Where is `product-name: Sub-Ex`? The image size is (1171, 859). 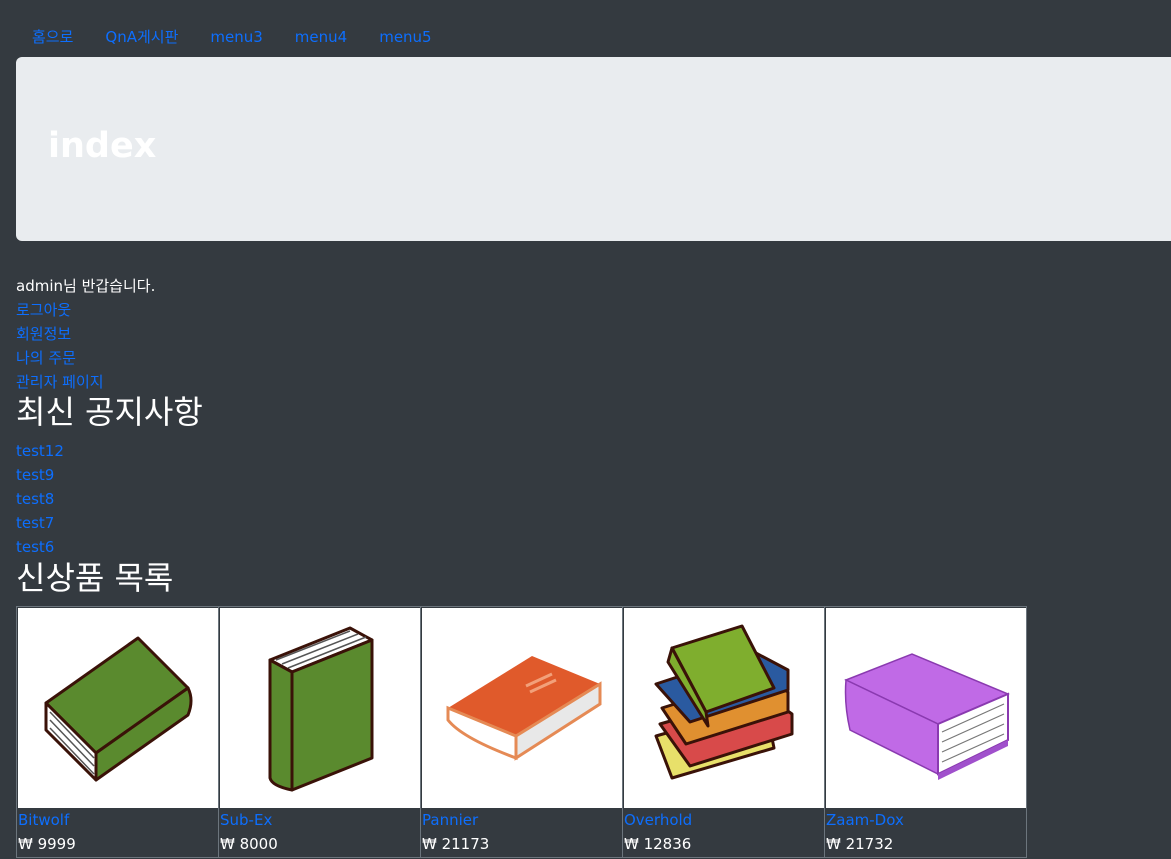 product-name: Sub-Ex is located at coordinates (319, 820).